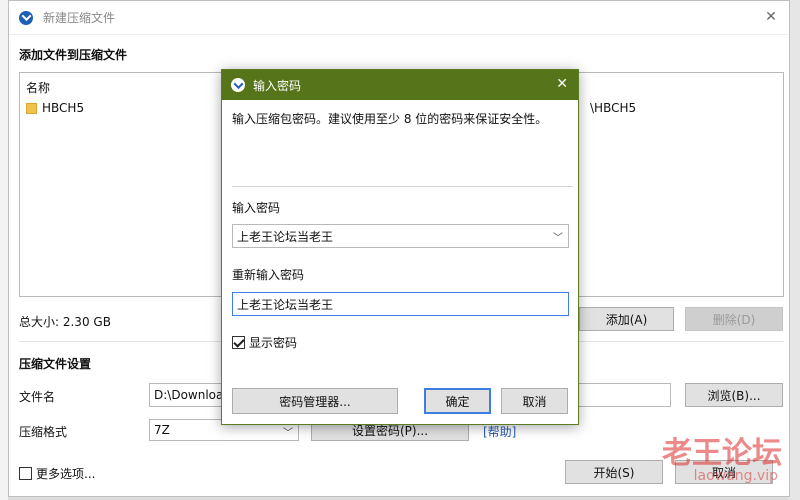 The image size is (800, 500). What do you see at coordinates (25, 473) in the screenshot?
I see `checkbox-box` at bounding box center [25, 473].